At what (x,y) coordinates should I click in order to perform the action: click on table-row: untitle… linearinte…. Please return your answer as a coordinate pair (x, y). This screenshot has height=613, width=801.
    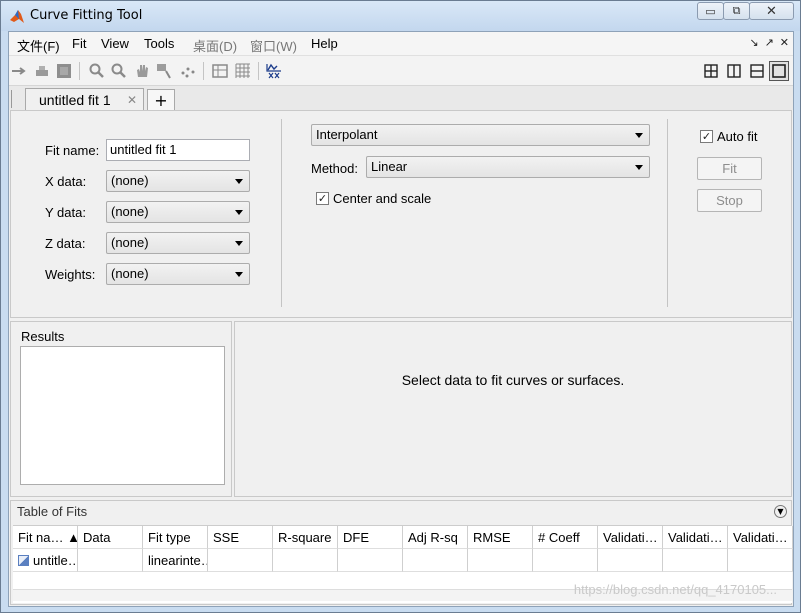
    Looking at the image, I should click on (403, 560).